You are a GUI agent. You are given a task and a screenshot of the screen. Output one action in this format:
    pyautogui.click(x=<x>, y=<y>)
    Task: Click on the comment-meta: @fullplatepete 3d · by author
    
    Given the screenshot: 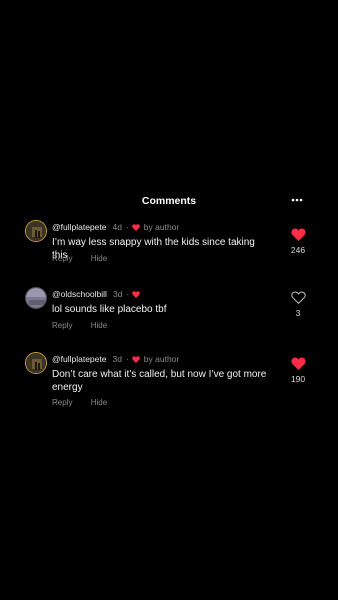 What is the action you would take?
    pyautogui.click(x=115, y=359)
    